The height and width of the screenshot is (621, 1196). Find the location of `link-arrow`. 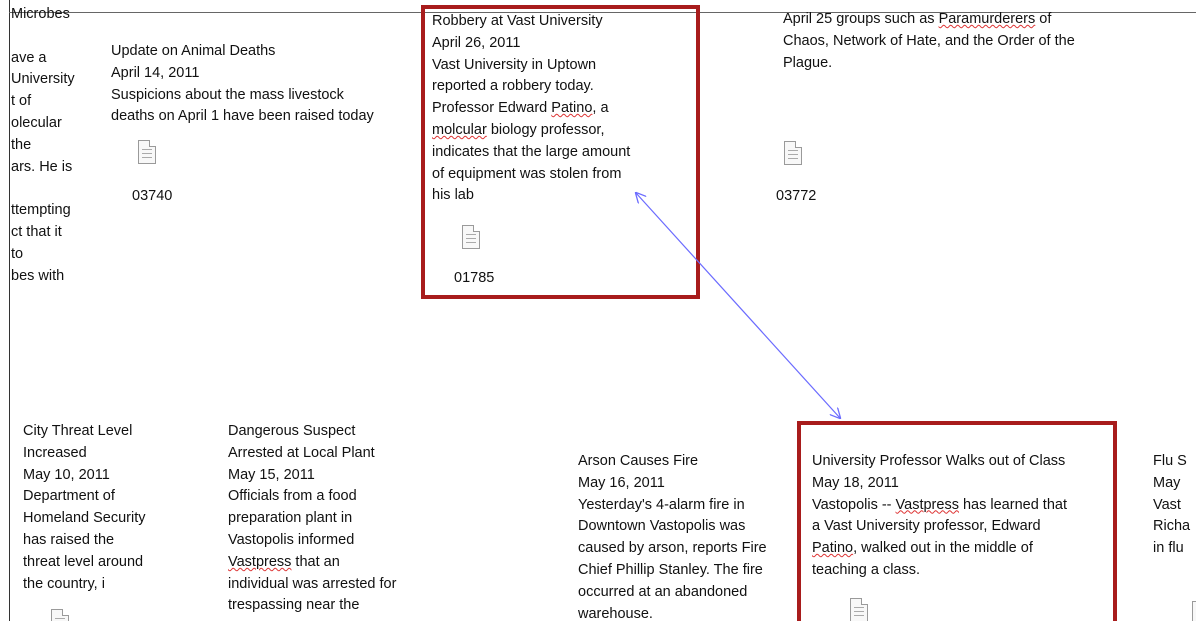

link-arrow is located at coordinates (738, 305).